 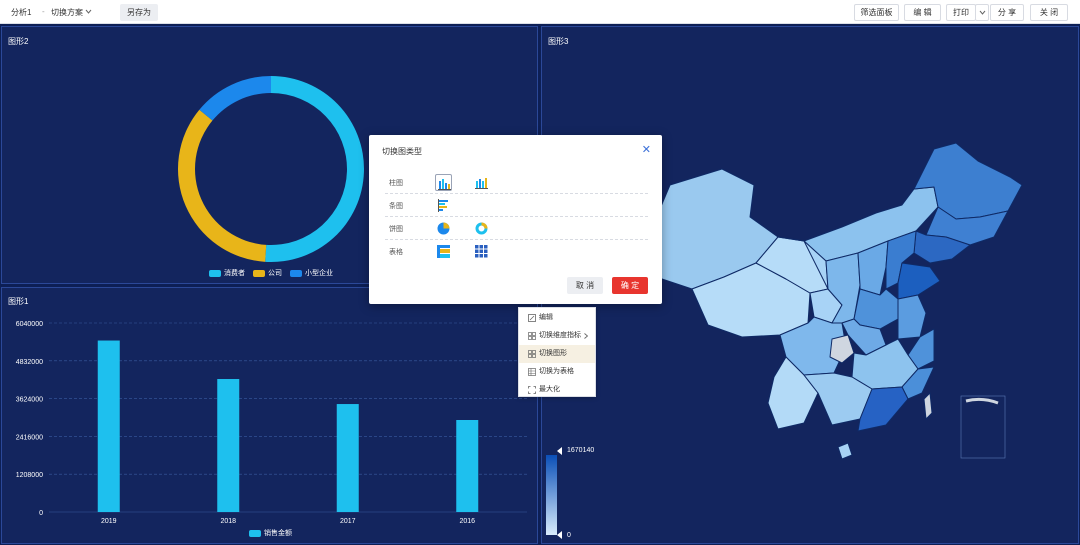 I want to click on x-tick-label: 2019, so click(x=109, y=521).